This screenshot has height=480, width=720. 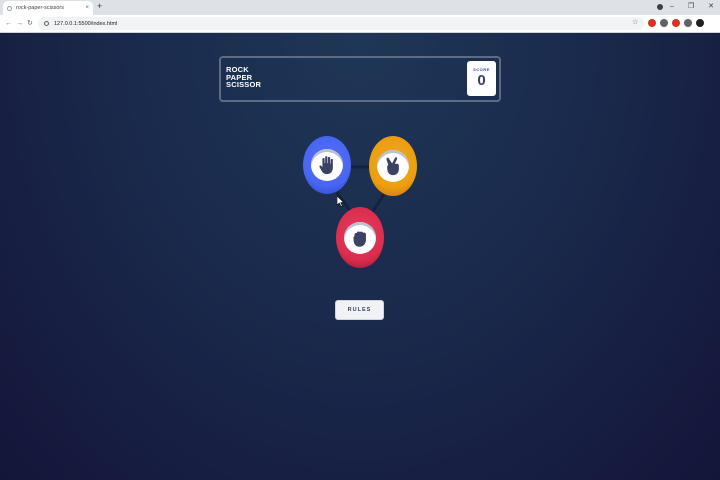 What do you see at coordinates (9, 8) in the screenshot?
I see `globe-icon` at bounding box center [9, 8].